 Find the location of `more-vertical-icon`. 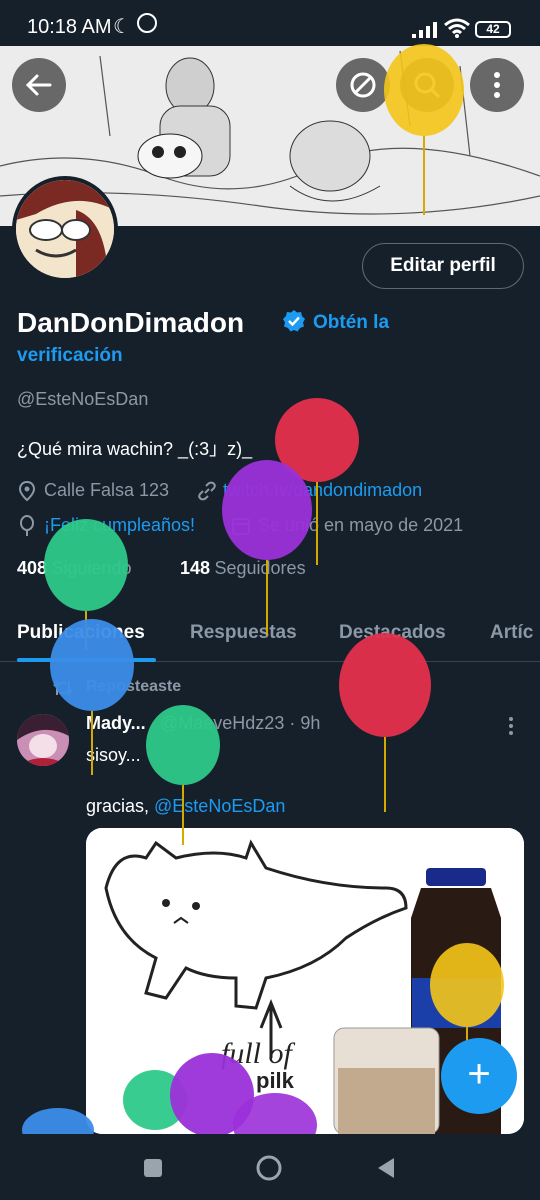

more-vertical-icon is located at coordinates (497, 85).